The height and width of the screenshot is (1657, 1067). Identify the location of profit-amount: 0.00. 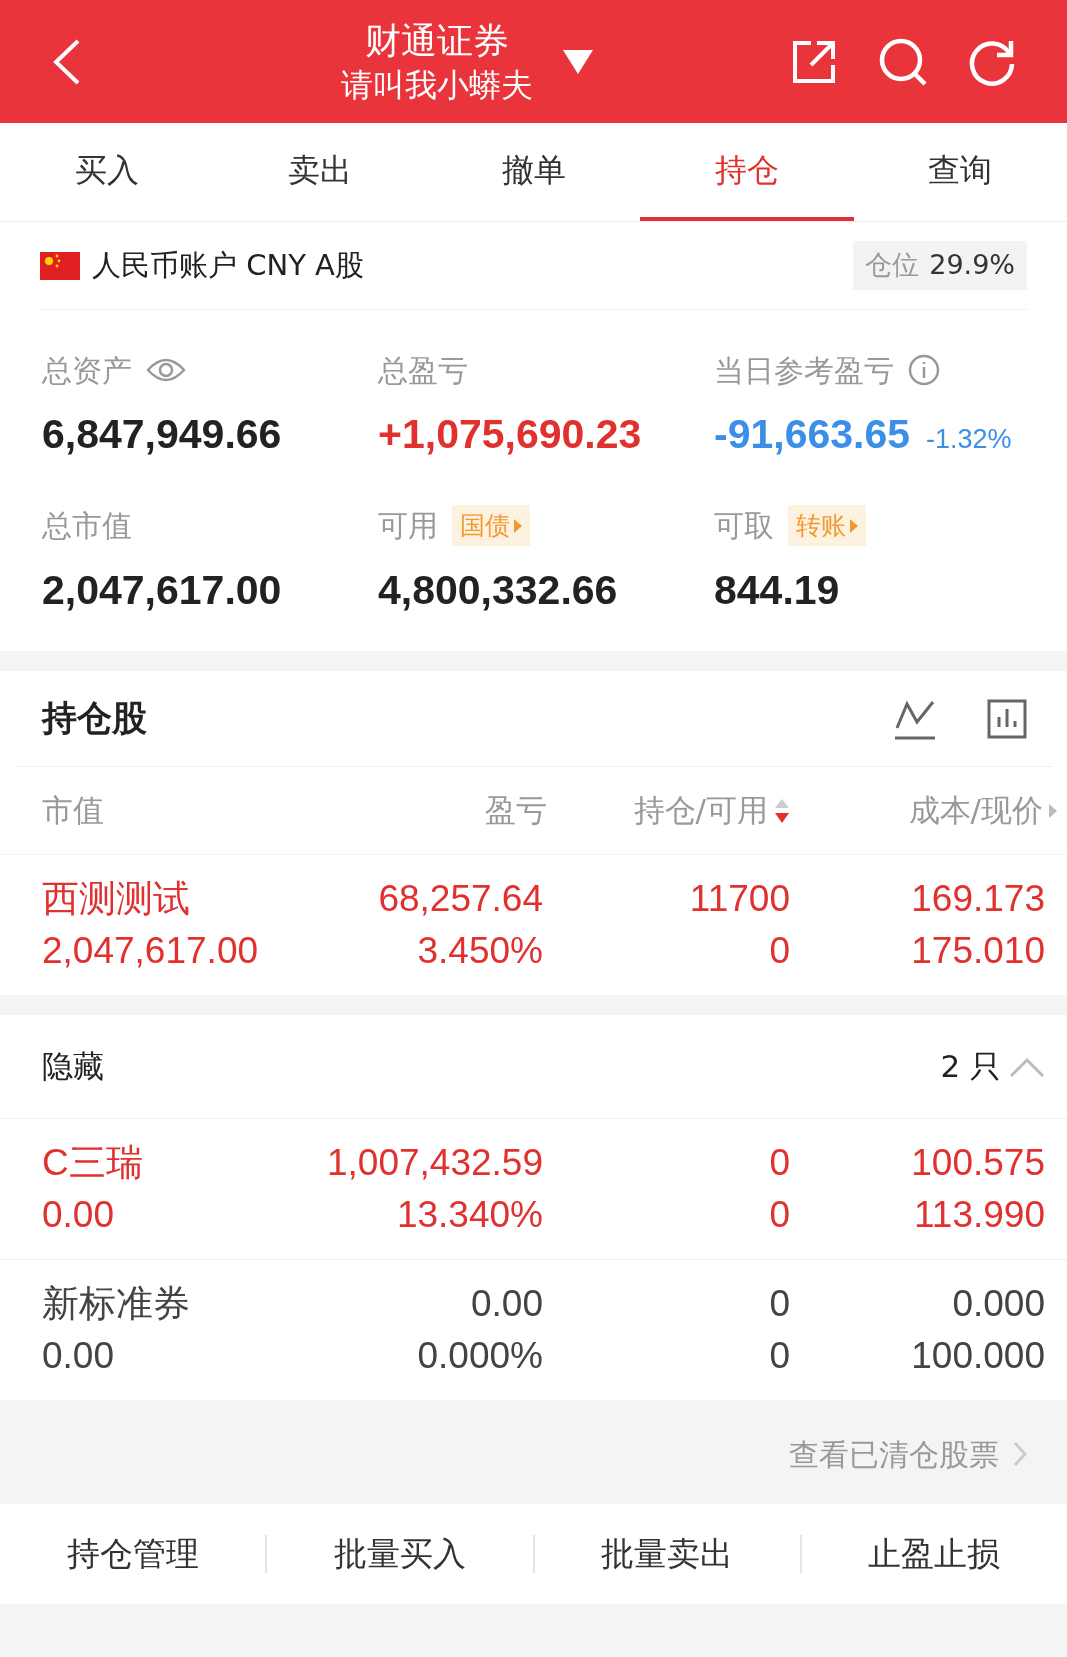
(507, 1304).